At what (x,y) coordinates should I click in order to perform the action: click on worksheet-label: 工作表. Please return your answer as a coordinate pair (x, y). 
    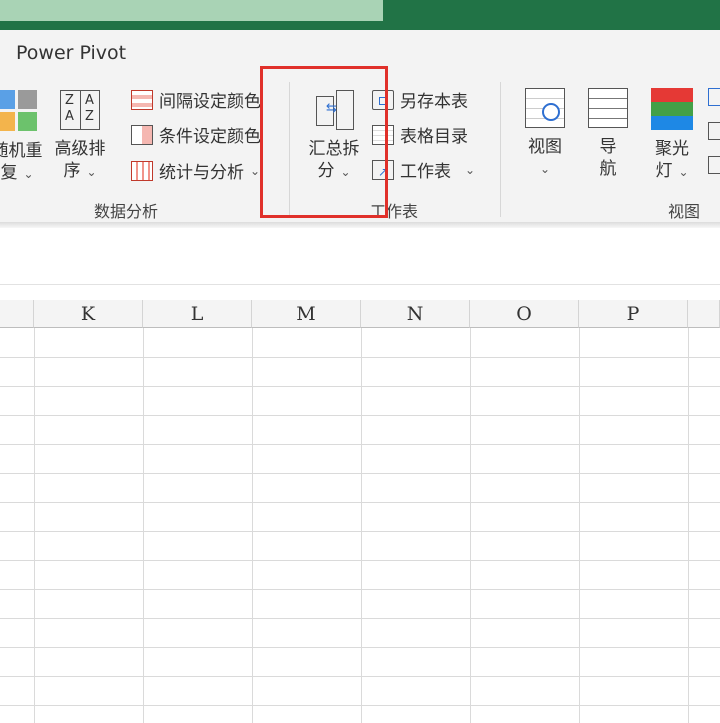
    Looking at the image, I should click on (425, 172).